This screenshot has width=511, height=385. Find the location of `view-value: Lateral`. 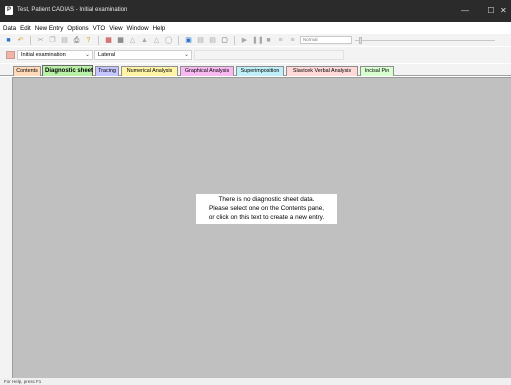

view-value: Lateral is located at coordinates (107, 55).